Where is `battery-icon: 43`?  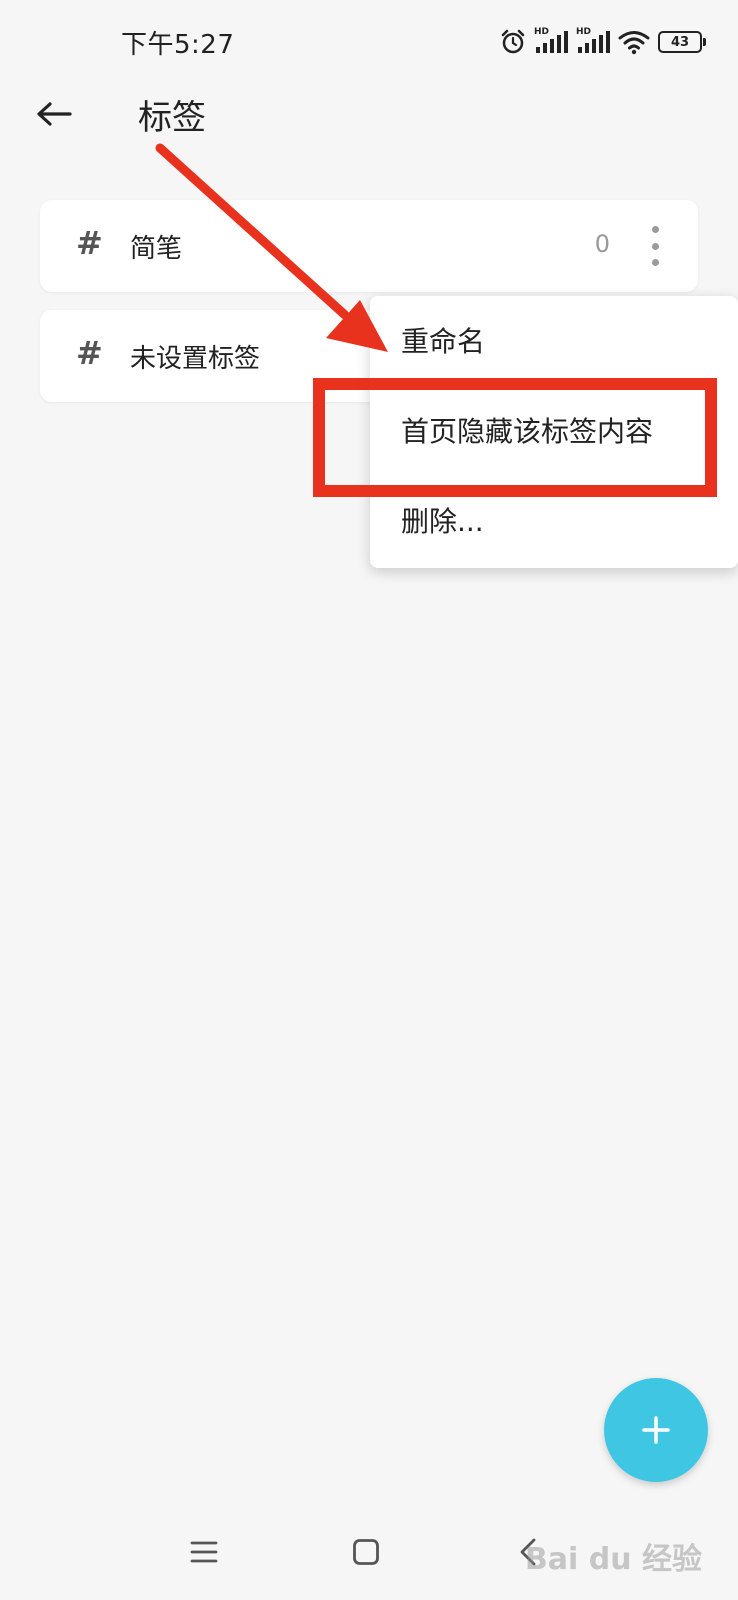 battery-icon: 43 is located at coordinates (682, 42).